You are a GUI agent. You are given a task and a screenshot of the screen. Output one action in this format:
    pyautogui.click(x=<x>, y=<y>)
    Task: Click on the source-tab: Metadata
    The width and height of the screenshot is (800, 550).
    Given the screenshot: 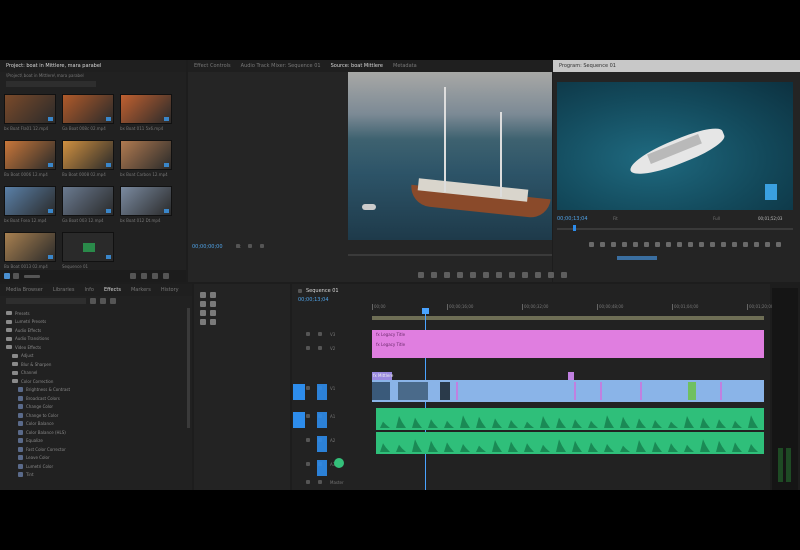 What is the action you would take?
    pyautogui.click(x=405, y=66)
    